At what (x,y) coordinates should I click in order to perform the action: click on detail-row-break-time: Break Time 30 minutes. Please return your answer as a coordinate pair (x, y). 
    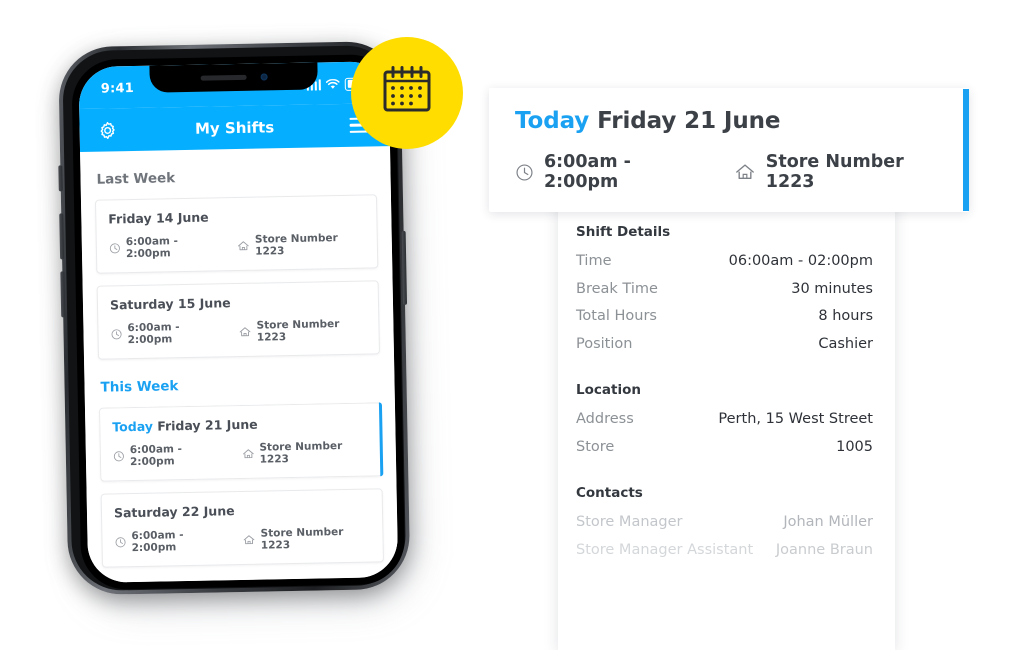
    Looking at the image, I should click on (724, 290).